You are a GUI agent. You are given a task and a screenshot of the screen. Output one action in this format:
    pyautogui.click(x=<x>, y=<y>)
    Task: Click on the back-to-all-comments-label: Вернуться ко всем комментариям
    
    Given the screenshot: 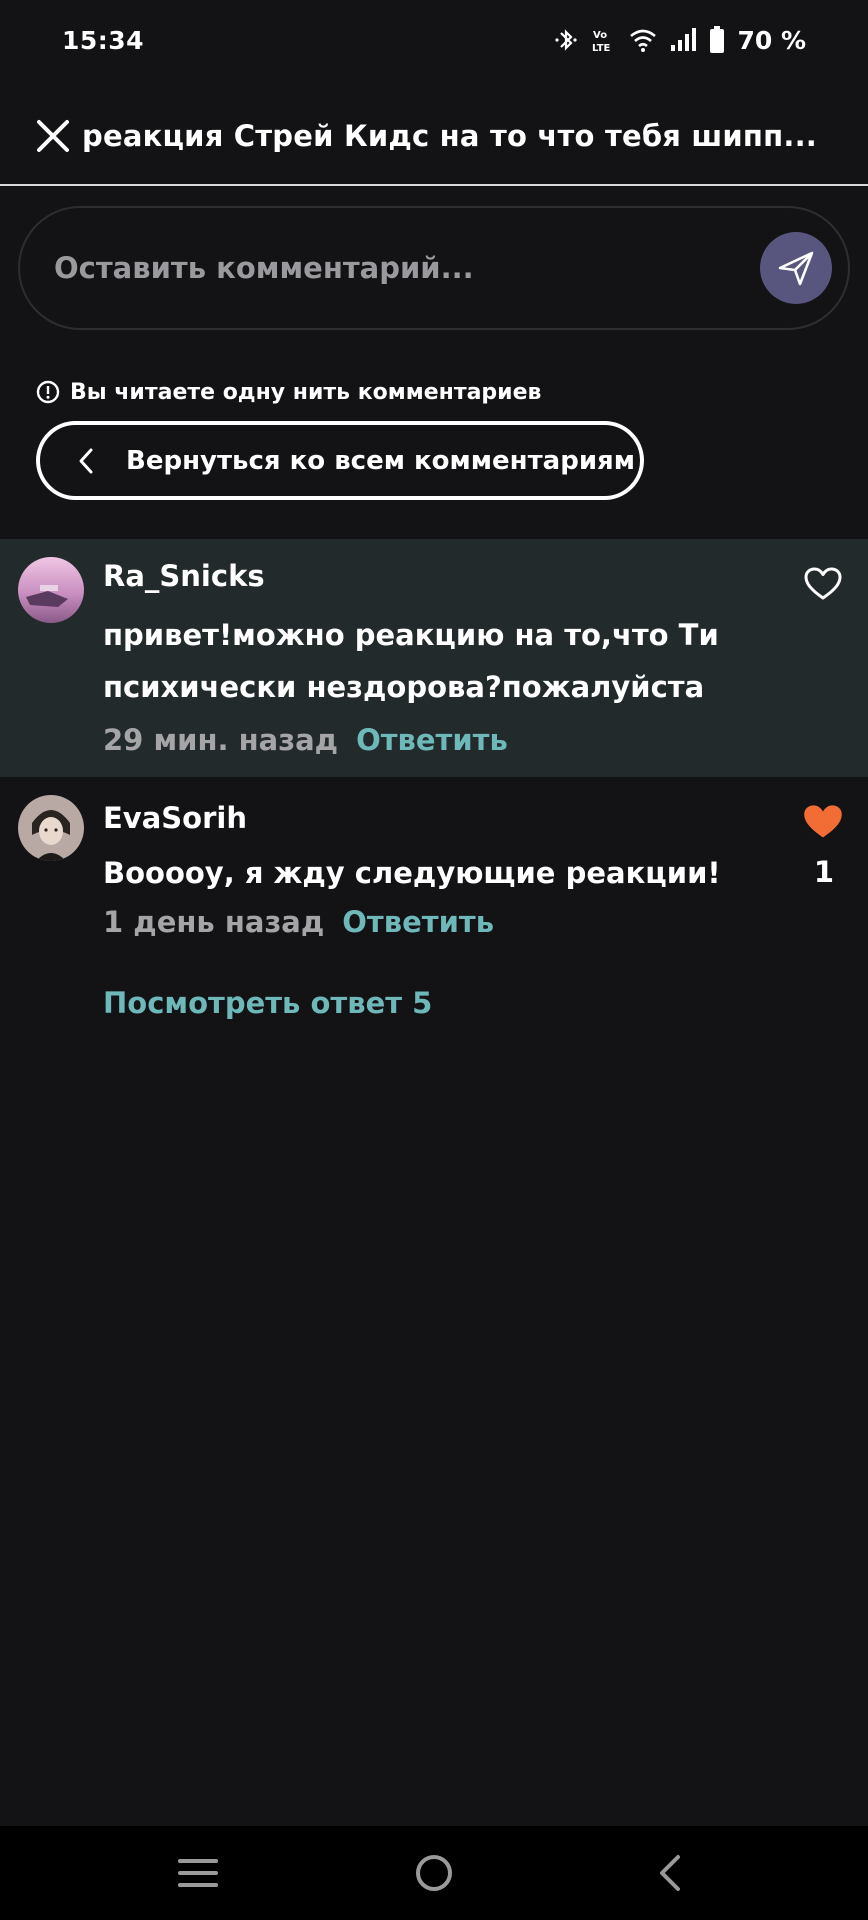 What is the action you would take?
    pyautogui.click(x=381, y=460)
    